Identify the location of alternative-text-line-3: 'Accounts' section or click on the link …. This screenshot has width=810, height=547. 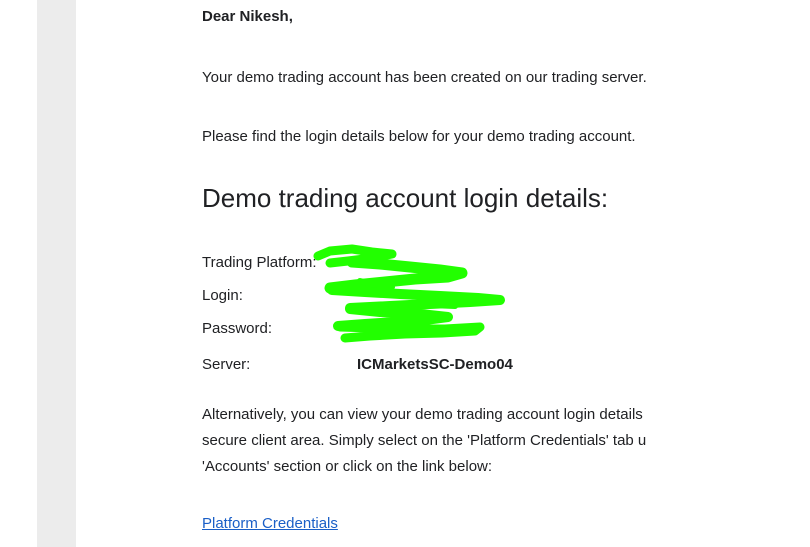
(347, 466).